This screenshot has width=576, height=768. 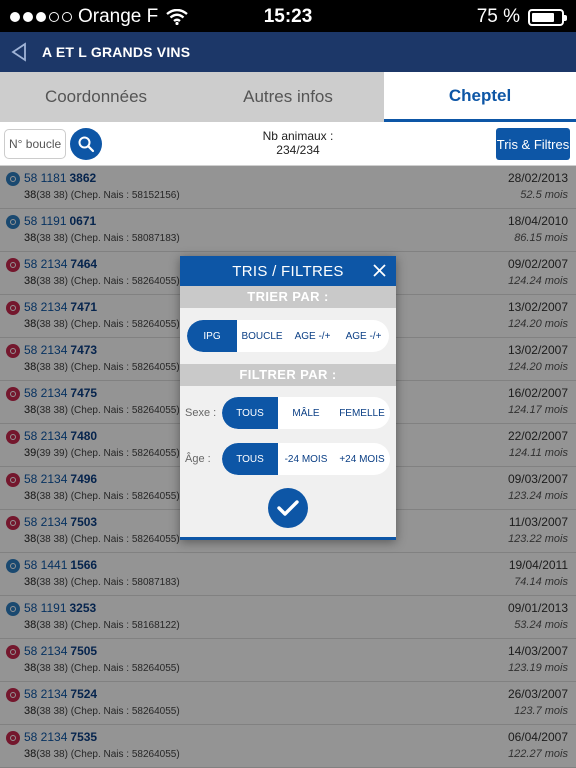 I want to click on confirm-button, so click(x=288, y=508).